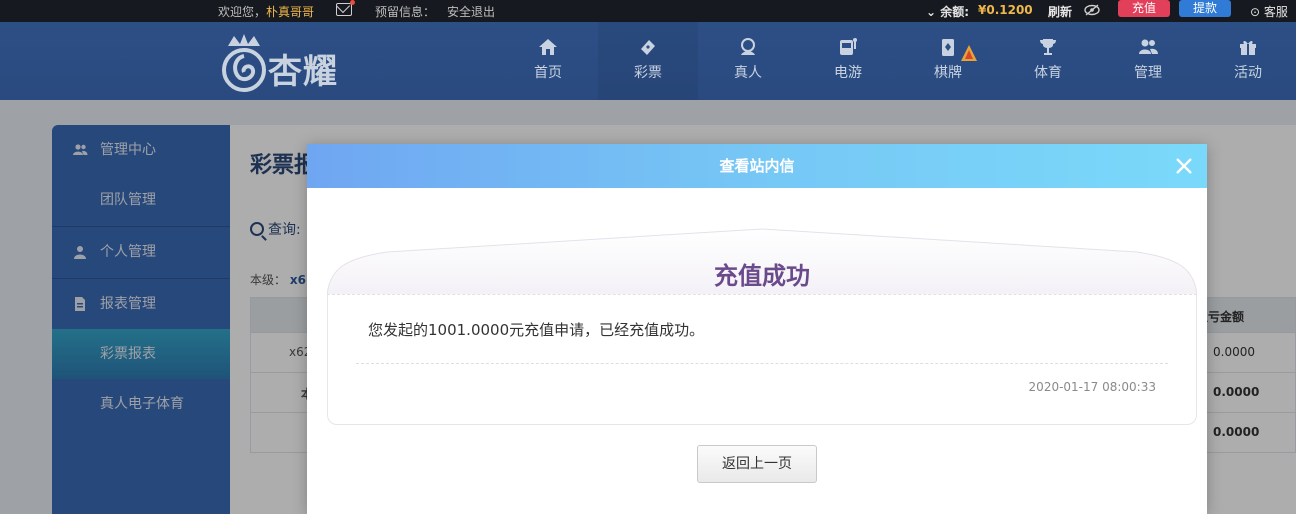 Image resolution: width=1296 pixels, height=514 pixels. Describe the element at coordinates (290, 12) in the screenshot. I see `username-link: 朴真哥哥` at that location.